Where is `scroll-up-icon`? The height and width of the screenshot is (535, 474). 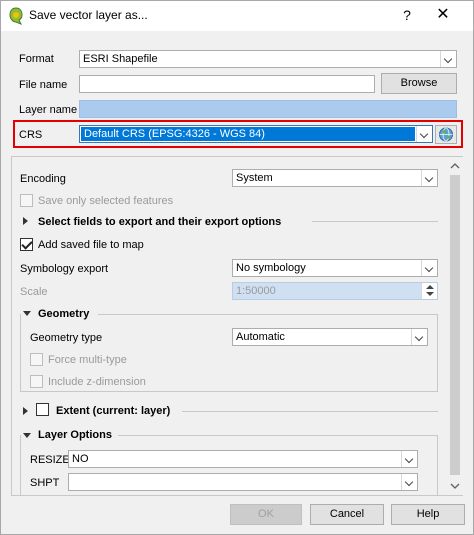
scroll-up-icon is located at coordinates (455, 166).